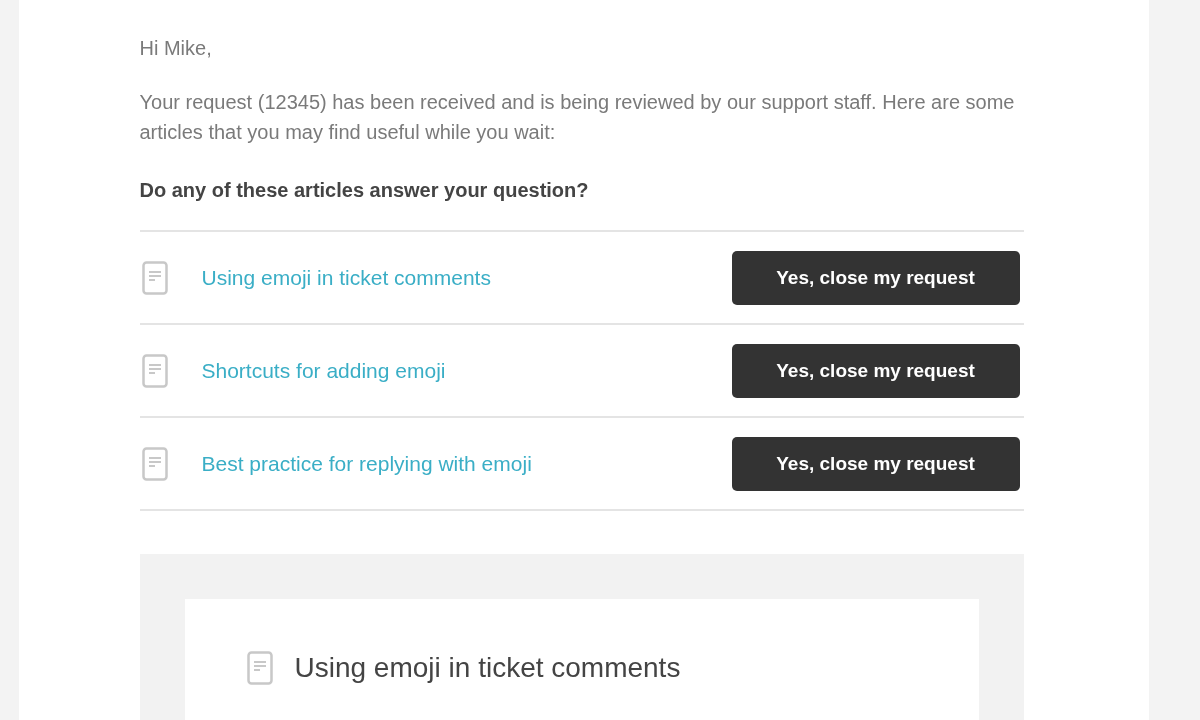 The height and width of the screenshot is (720, 1200). Describe the element at coordinates (364, 190) in the screenshot. I see `question-heading: Do any of these articles answer your question?` at that location.